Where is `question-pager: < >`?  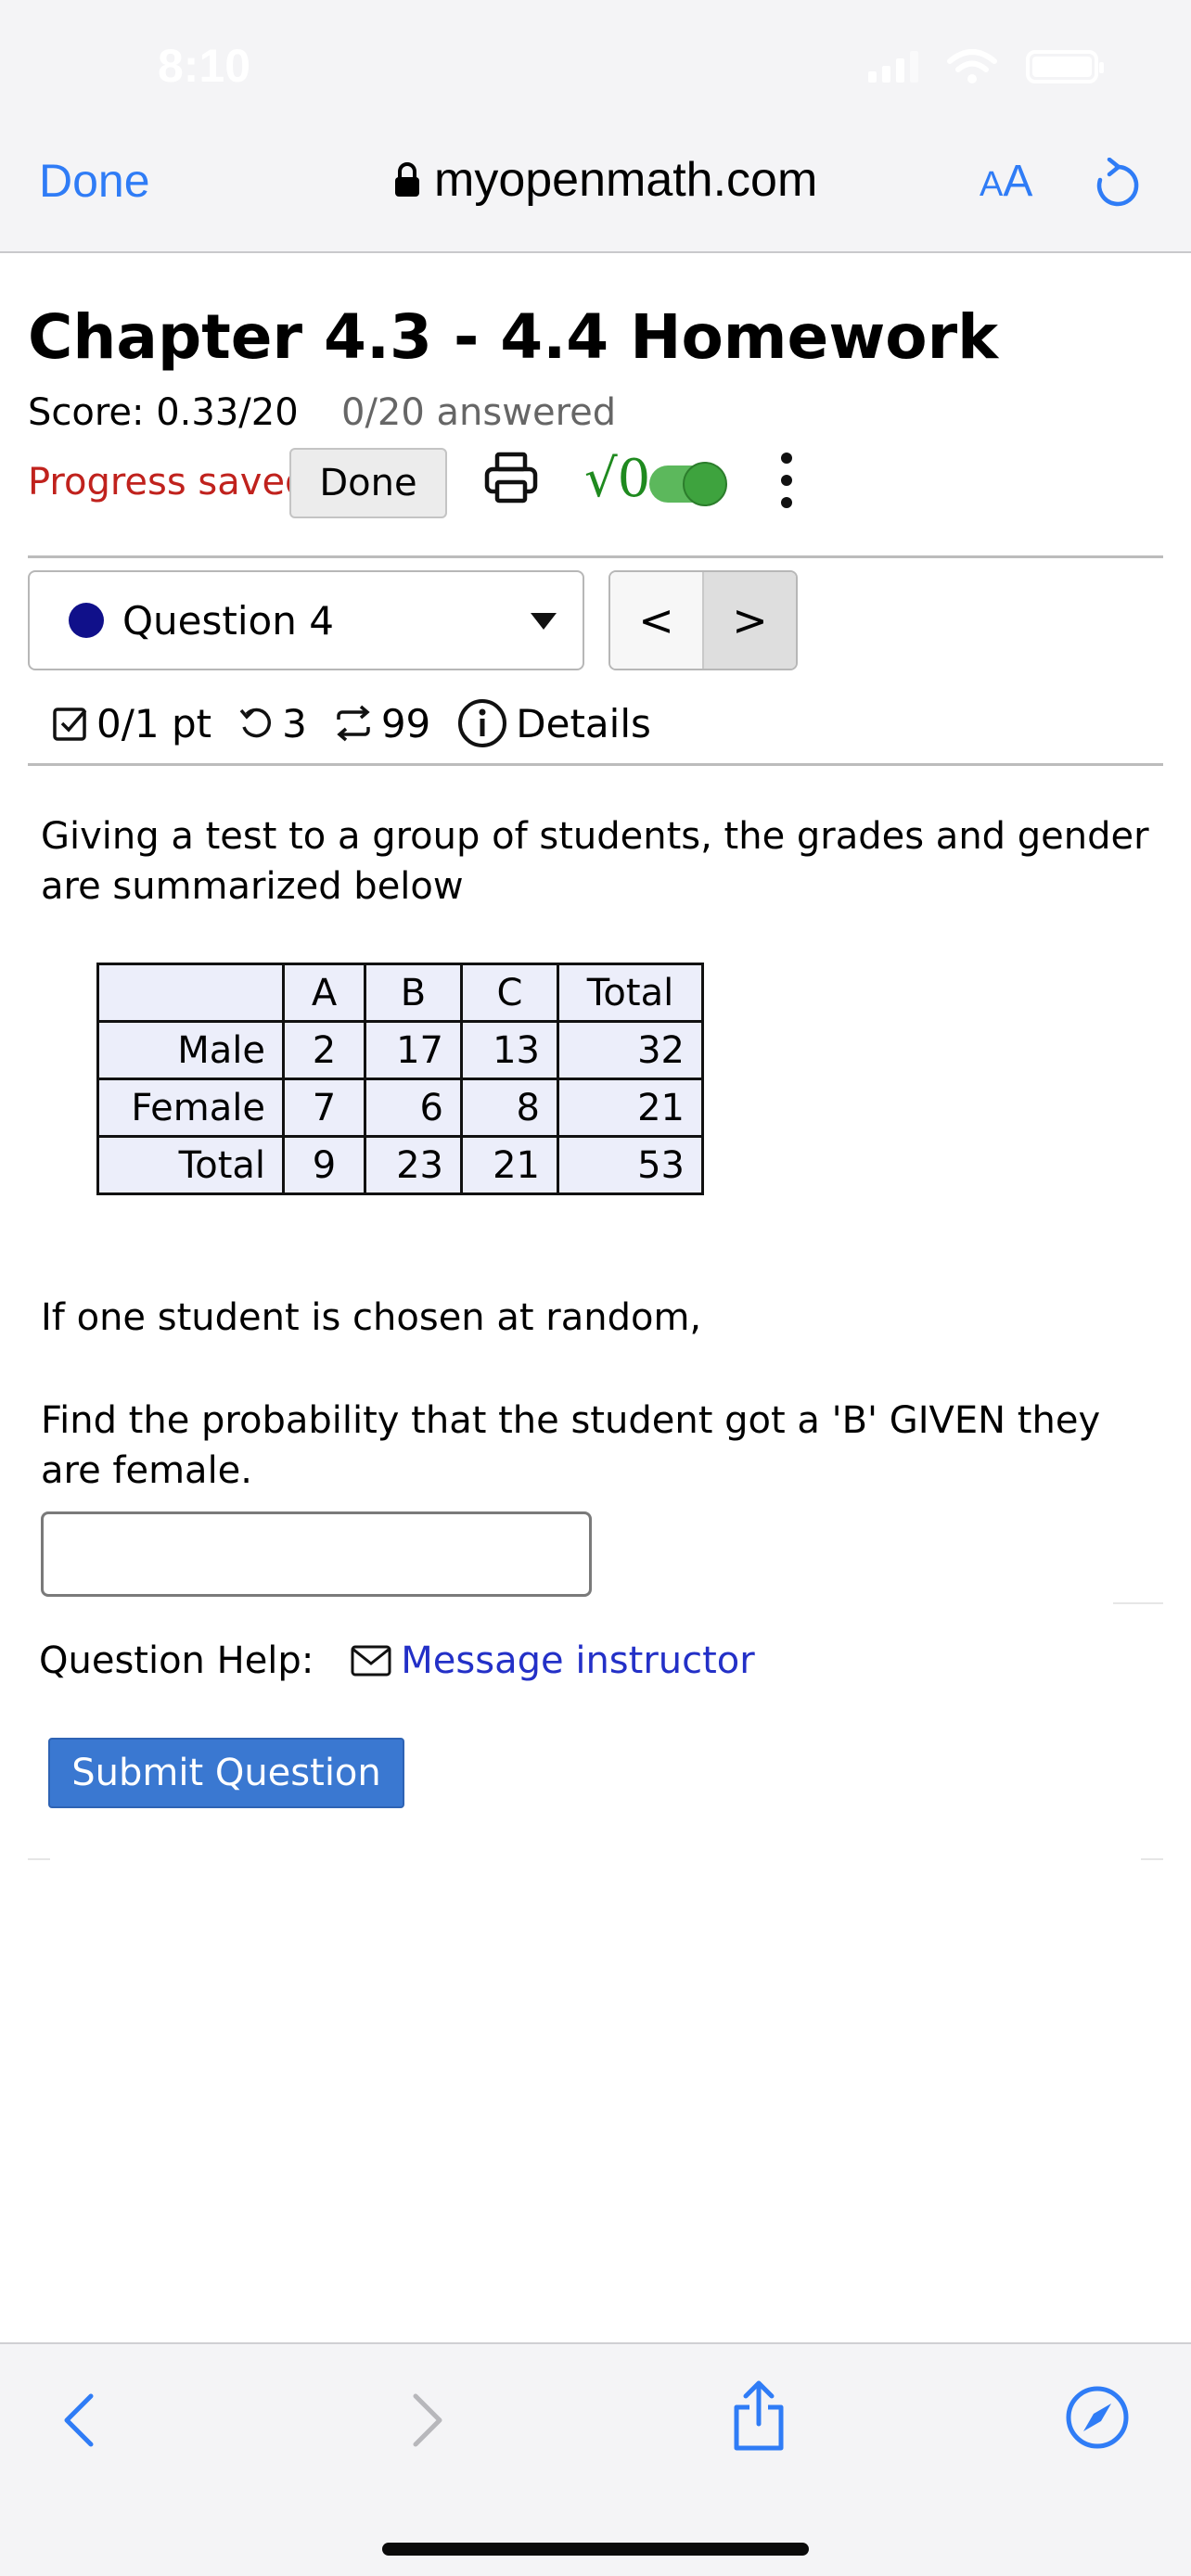 question-pager: < > is located at coordinates (703, 620).